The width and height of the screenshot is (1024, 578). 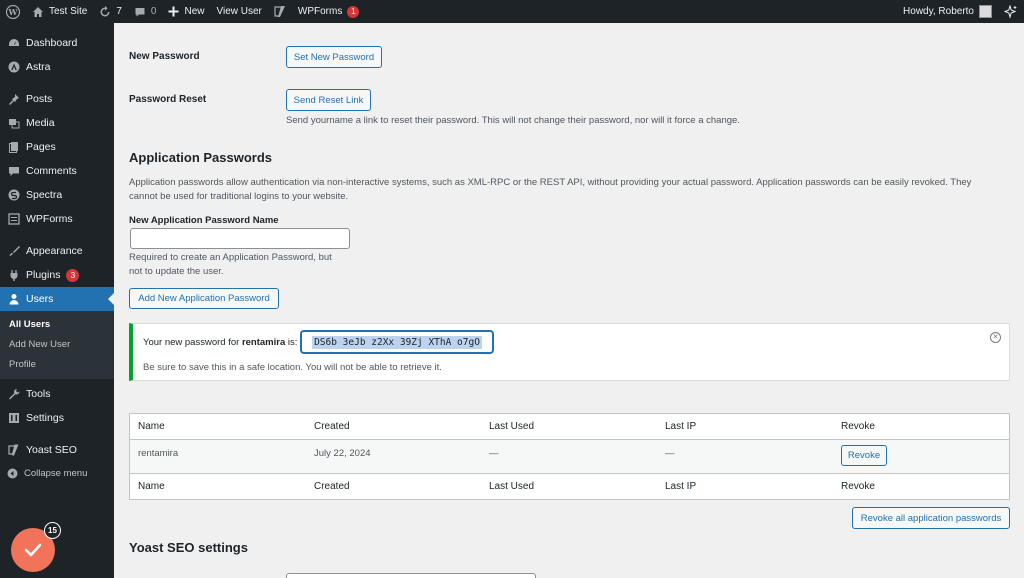 I want to click on collapse-arrow-icon, so click(x=12, y=473).